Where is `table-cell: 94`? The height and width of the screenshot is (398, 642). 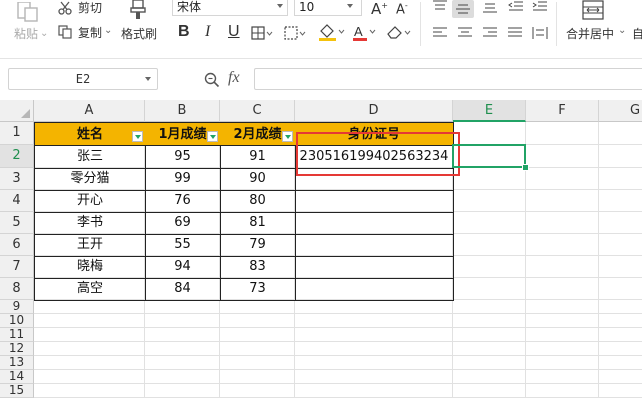 table-cell: 94 is located at coordinates (183, 267).